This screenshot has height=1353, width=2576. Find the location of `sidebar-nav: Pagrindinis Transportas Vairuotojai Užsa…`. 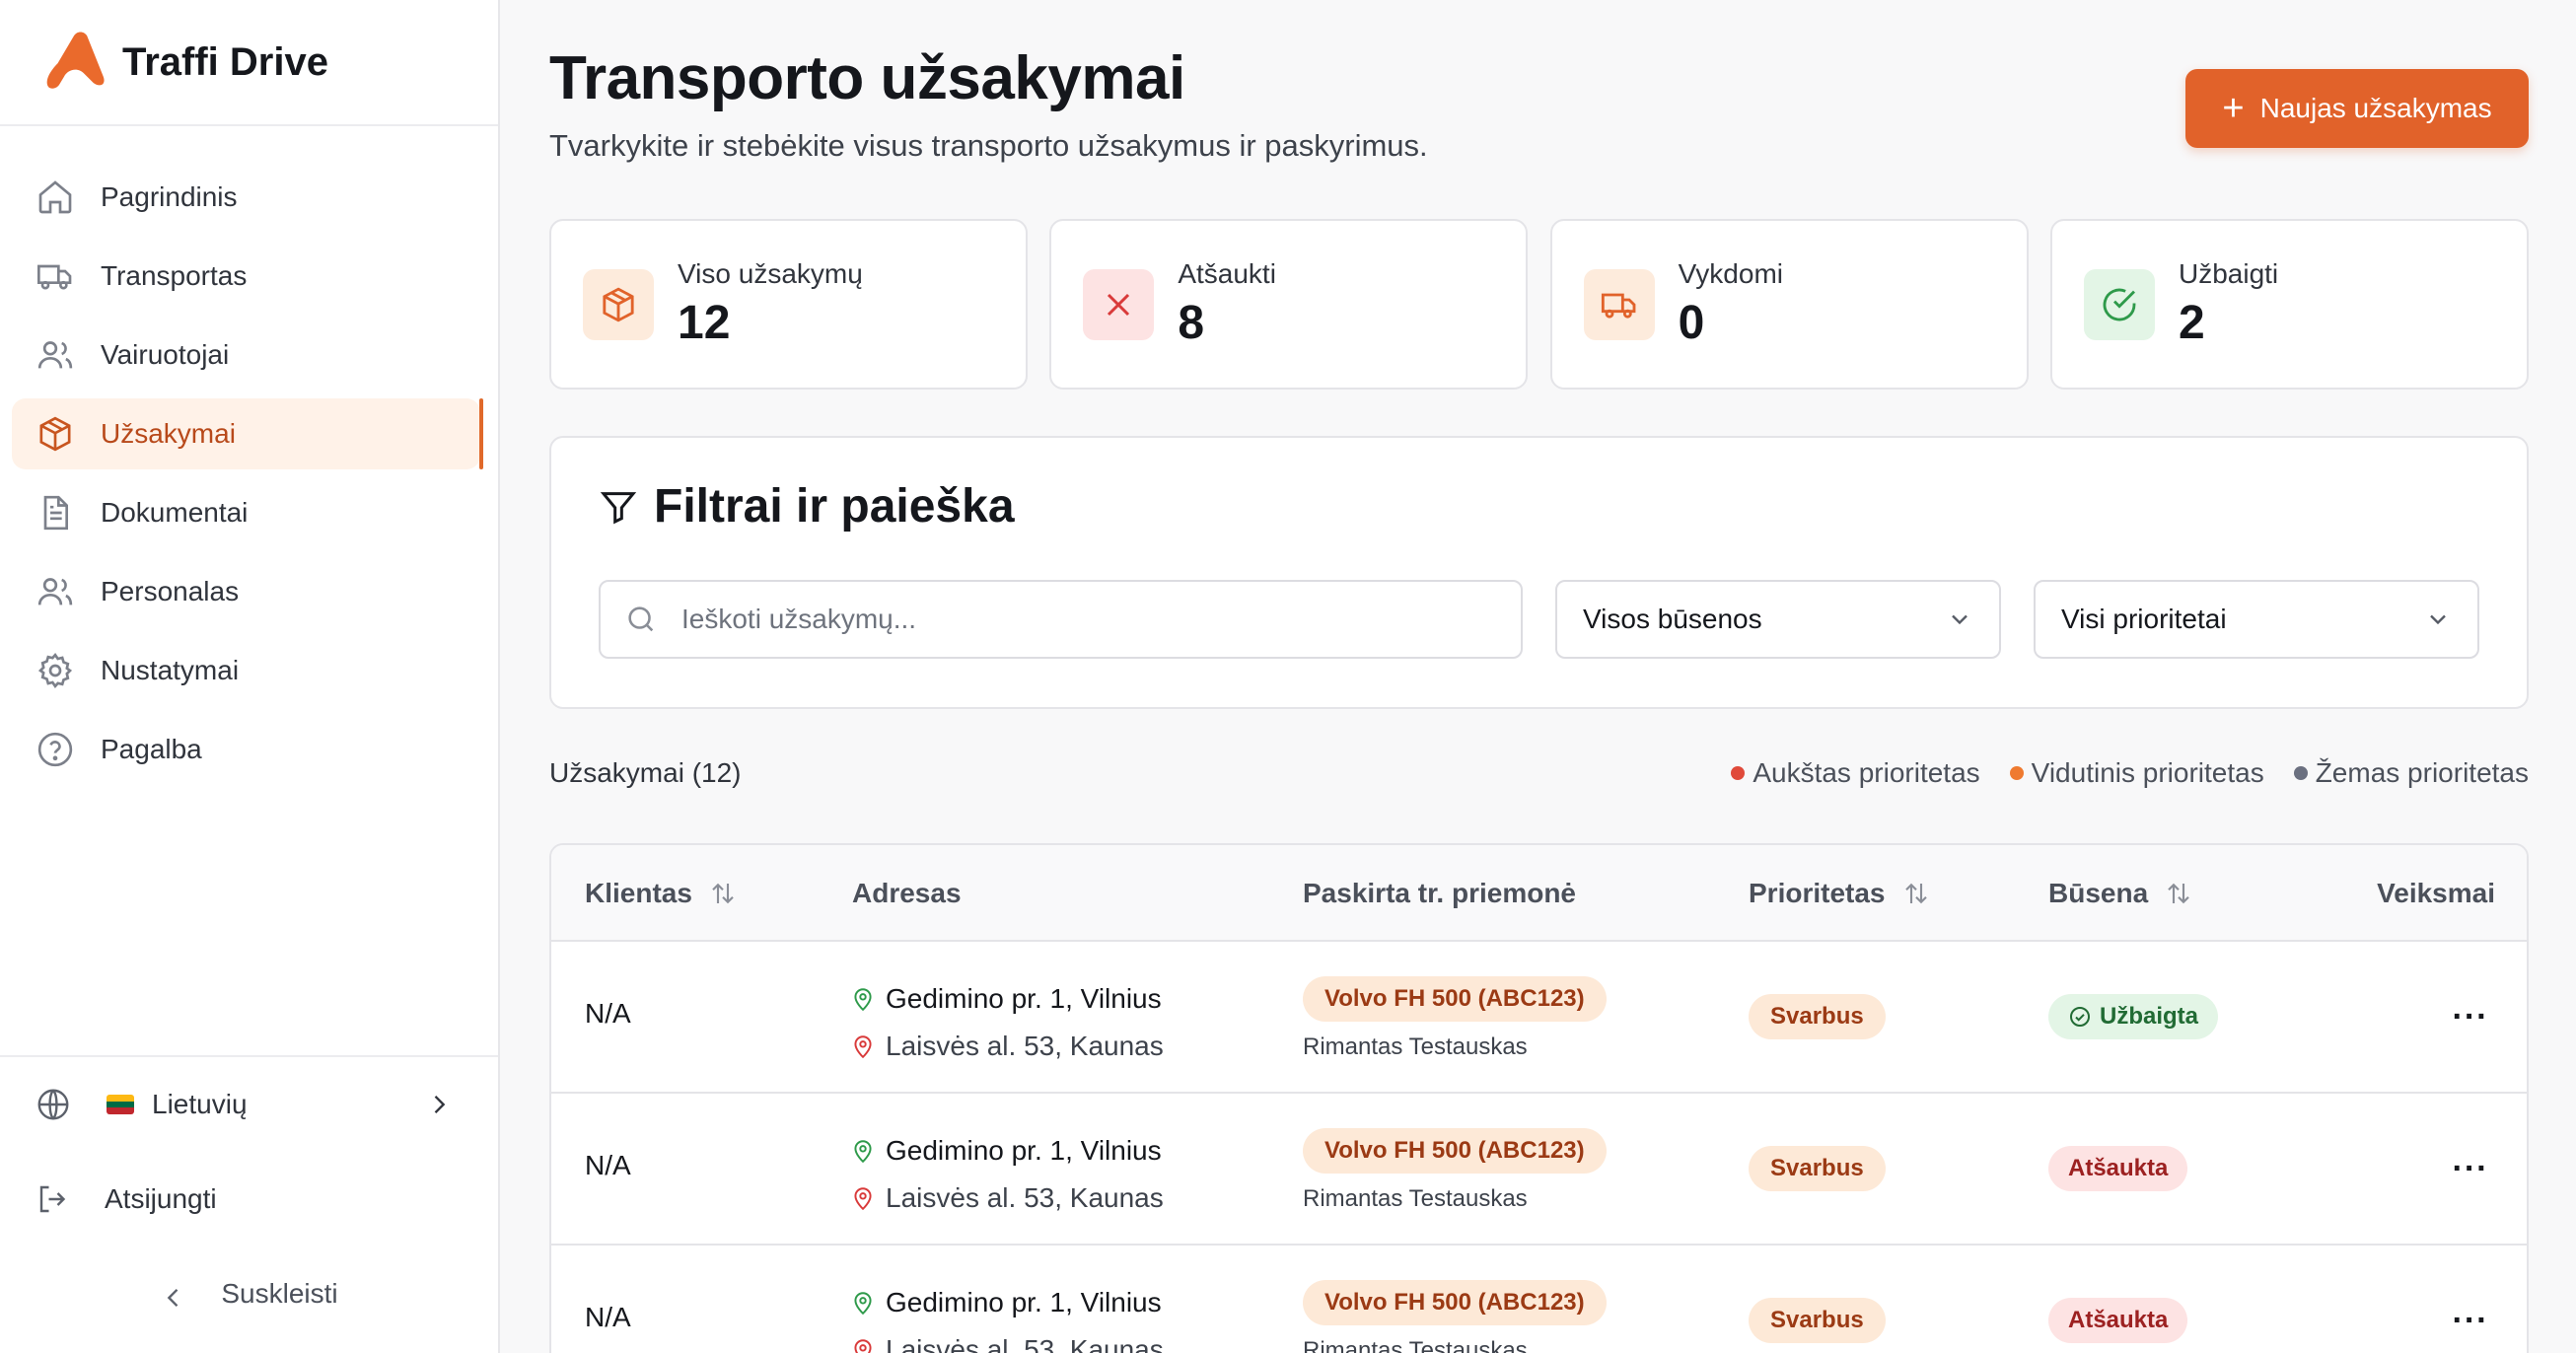

sidebar-nav: Pagrindinis Transportas Vairuotojai Užsa… is located at coordinates (249, 455).